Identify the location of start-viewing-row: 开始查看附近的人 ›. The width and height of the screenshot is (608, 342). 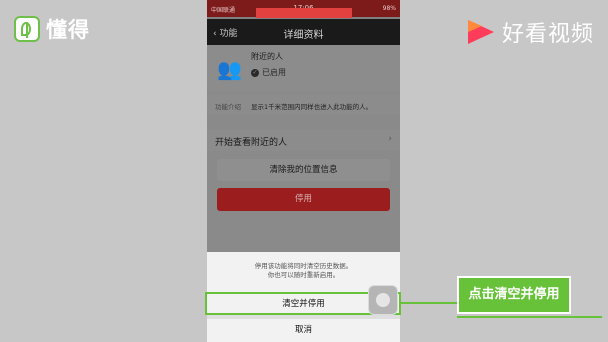
(303, 140).